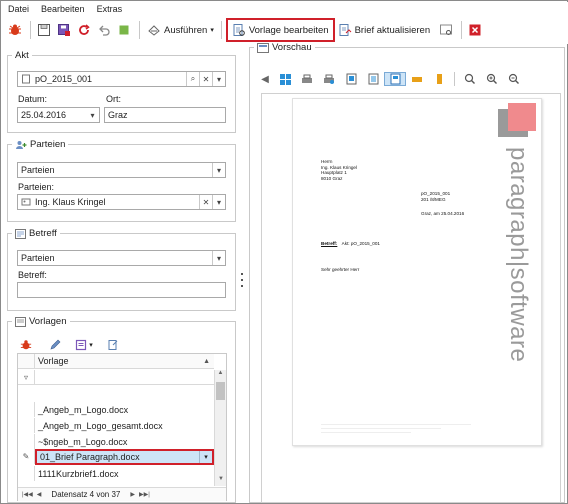 The width and height of the screenshot is (568, 504). What do you see at coordinates (221, 481) in the screenshot?
I see `scroll-down-icon: ▼` at bounding box center [221, 481].